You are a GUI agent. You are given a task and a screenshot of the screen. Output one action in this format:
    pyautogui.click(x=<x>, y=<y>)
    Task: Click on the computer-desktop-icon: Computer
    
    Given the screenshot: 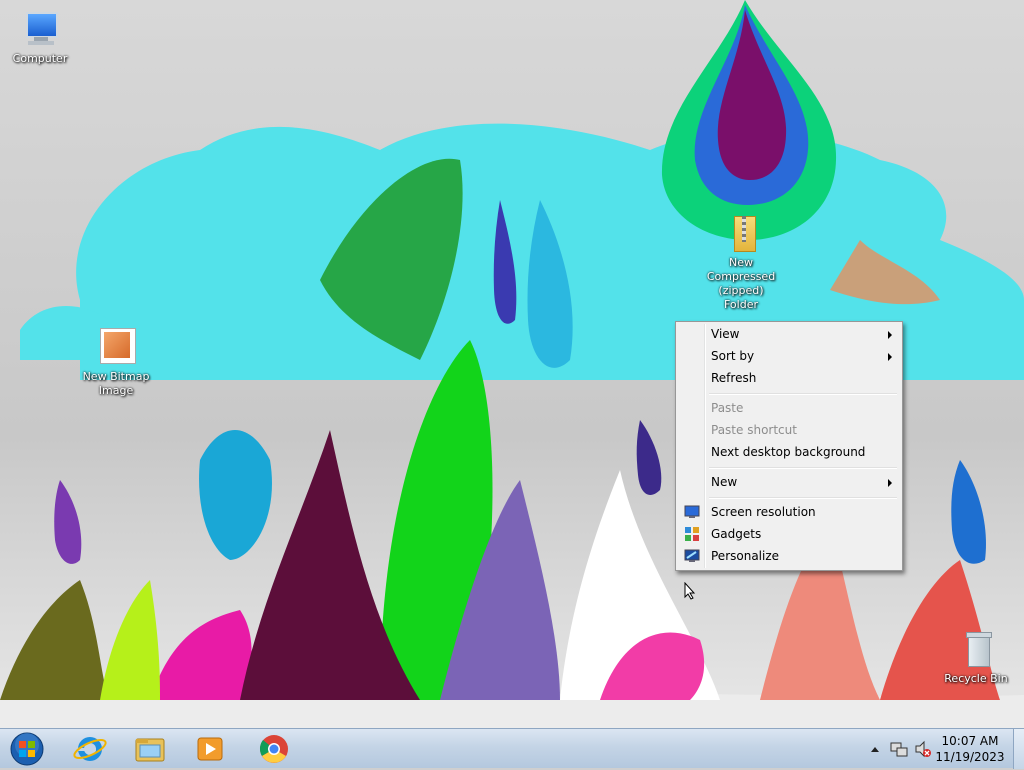 What is the action you would take?
    pyautogui.click(x=40, y=38)
    